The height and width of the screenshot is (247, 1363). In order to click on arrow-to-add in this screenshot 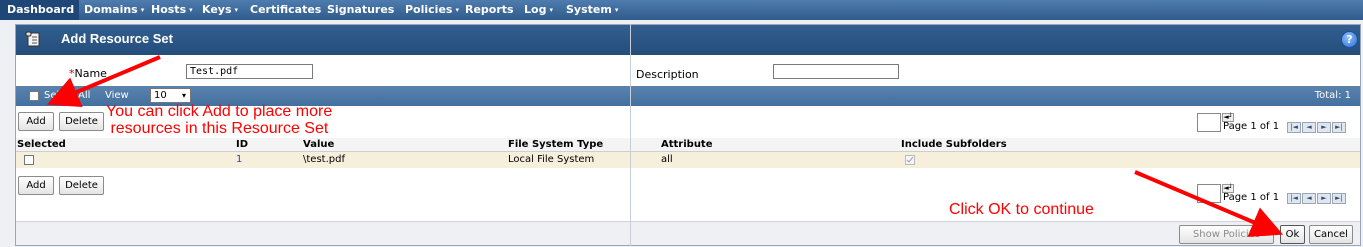, I will do `click(103, 81)`.